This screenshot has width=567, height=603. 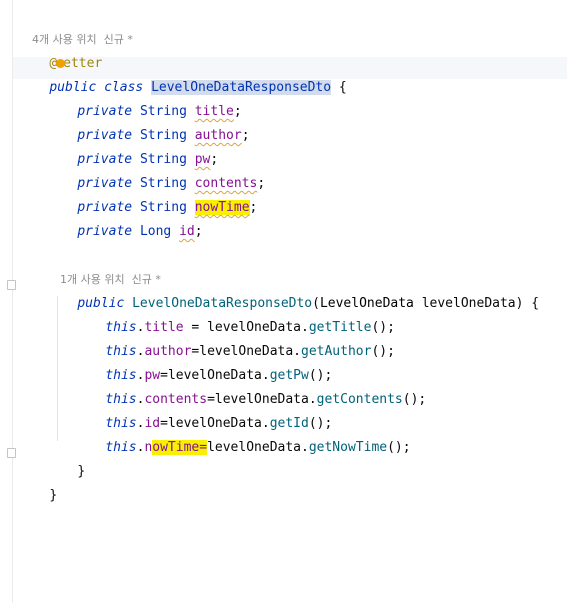 I want to click on assignment-line-nowtime: this.nowTime=levelOneData.getNowTime();, so click(x=242, y=436).